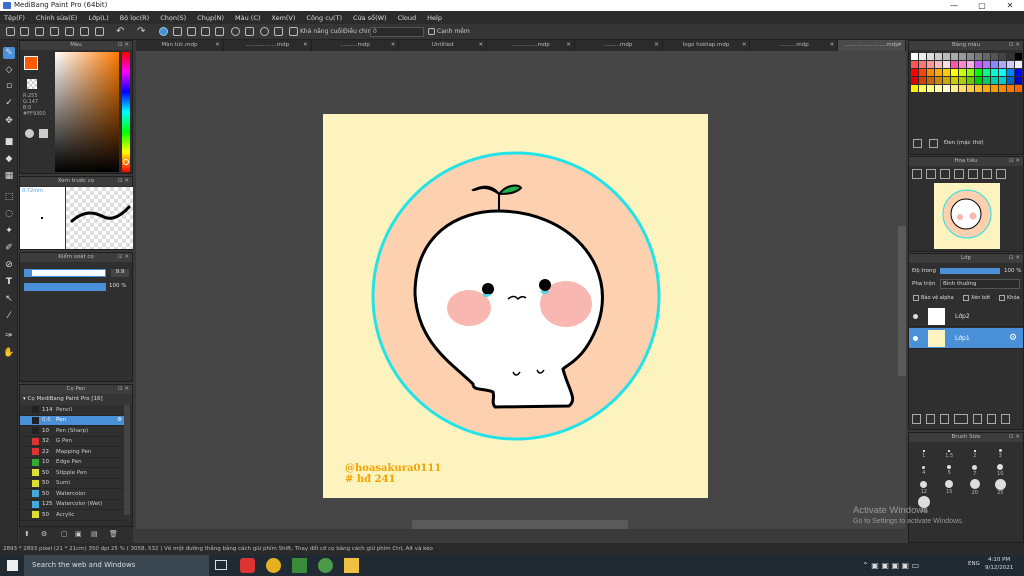 This screenshot has width=1024, height=576. I want to click on menu-window: Cửa số(W), so click(370, 18).